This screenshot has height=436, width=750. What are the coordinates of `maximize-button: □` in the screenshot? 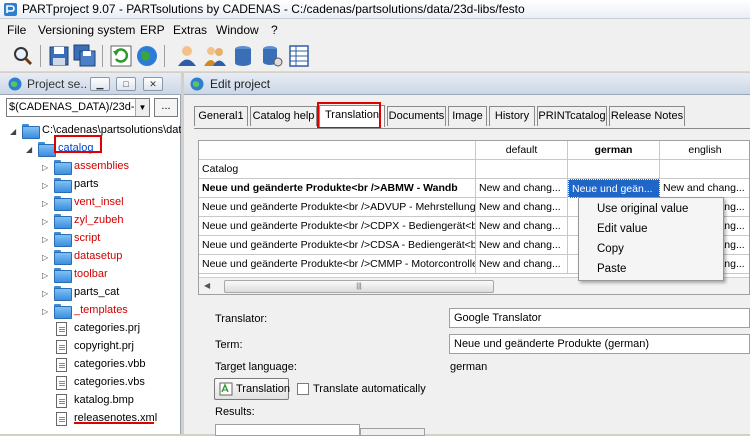 It's located at (126, 84).